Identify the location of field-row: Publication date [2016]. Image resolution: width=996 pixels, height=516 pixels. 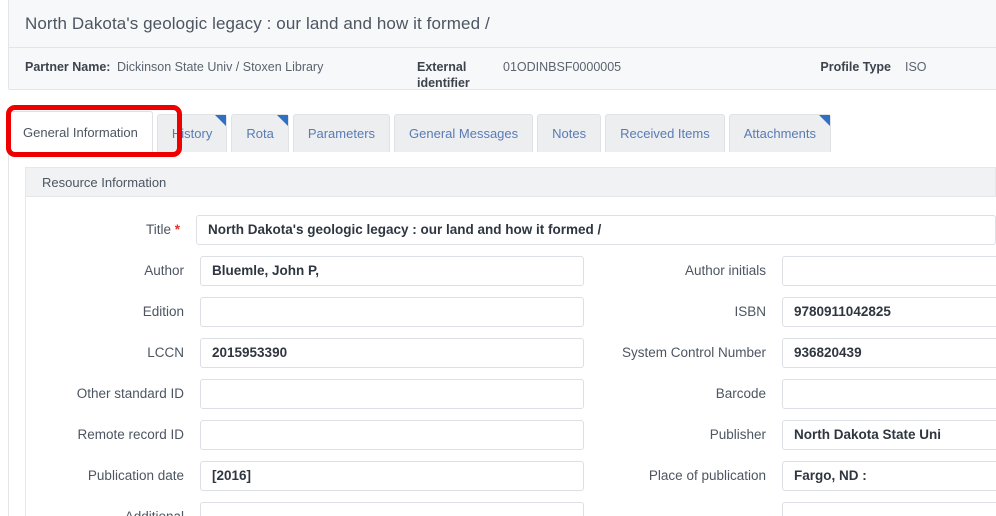
(305, 475).